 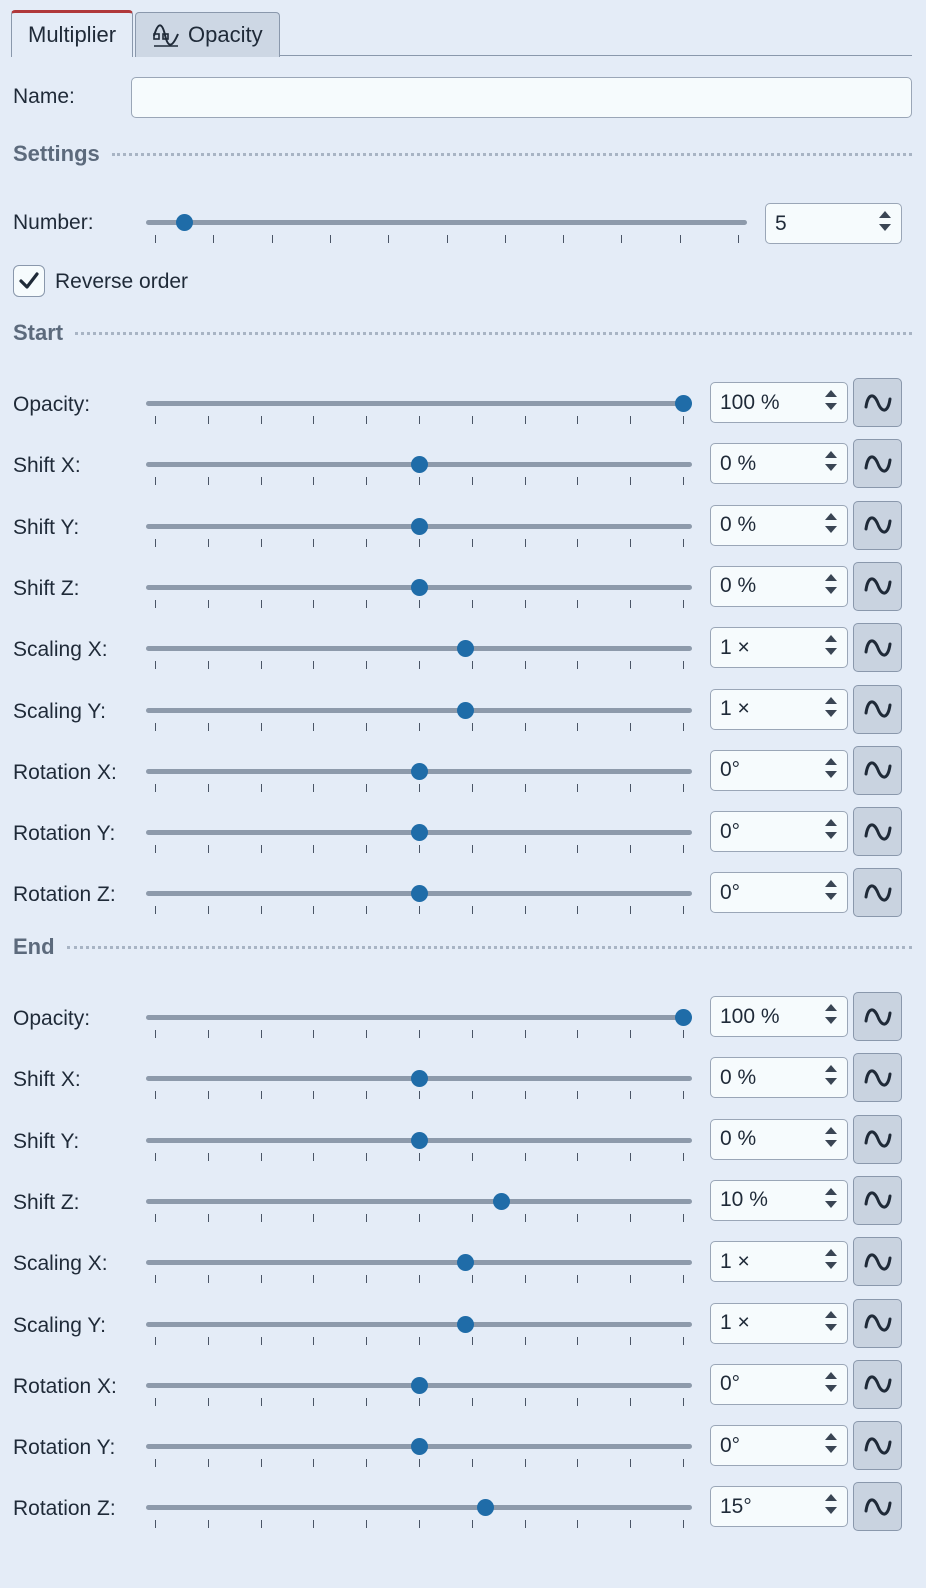 I want to click on value-spinbox: 15°, so click(x=779, y=1507).